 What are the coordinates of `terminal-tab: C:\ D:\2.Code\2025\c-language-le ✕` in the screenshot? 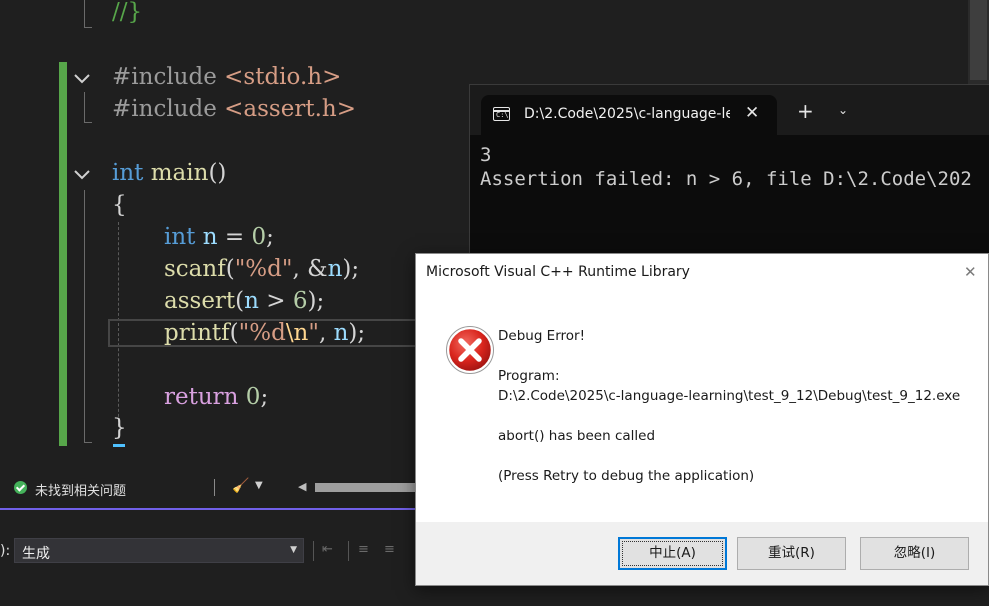 It's located at (629, 115).